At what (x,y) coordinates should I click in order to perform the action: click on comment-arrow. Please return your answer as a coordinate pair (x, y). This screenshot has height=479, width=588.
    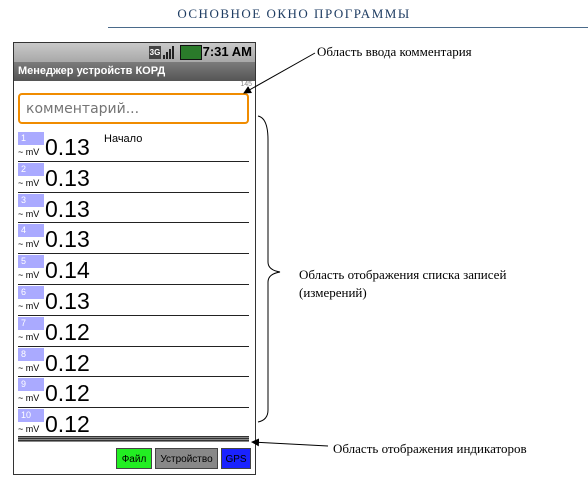
    Looking at the image, I should click on (279, 73).